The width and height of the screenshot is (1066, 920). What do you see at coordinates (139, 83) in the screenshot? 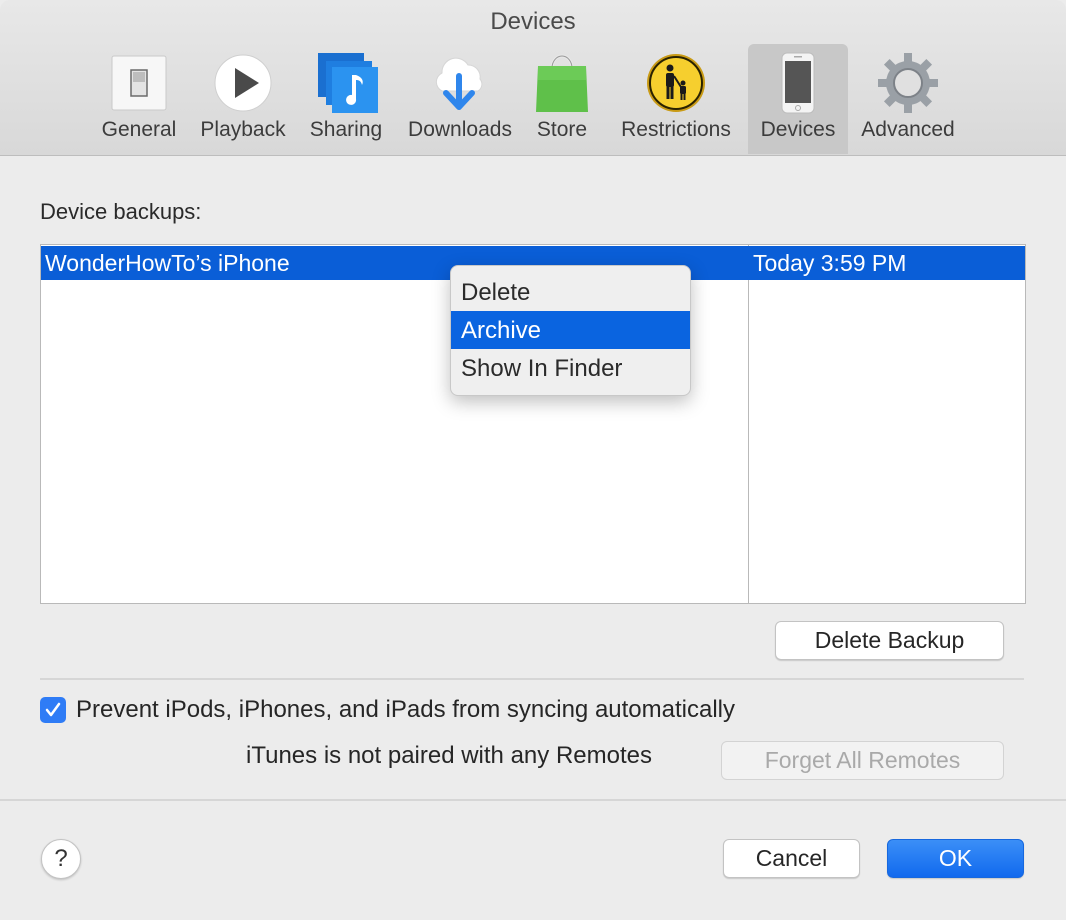
I see `switch-icon` at bounding box center [139, 83].